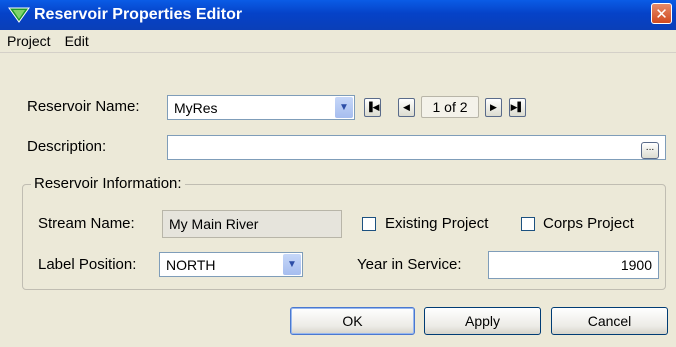 The height and width of the screenshot is (347, 676). What do you see at coordinates (369, 224) in the screenshot?
I see `existing-project-checkbox` at bounding box center [369, 224].